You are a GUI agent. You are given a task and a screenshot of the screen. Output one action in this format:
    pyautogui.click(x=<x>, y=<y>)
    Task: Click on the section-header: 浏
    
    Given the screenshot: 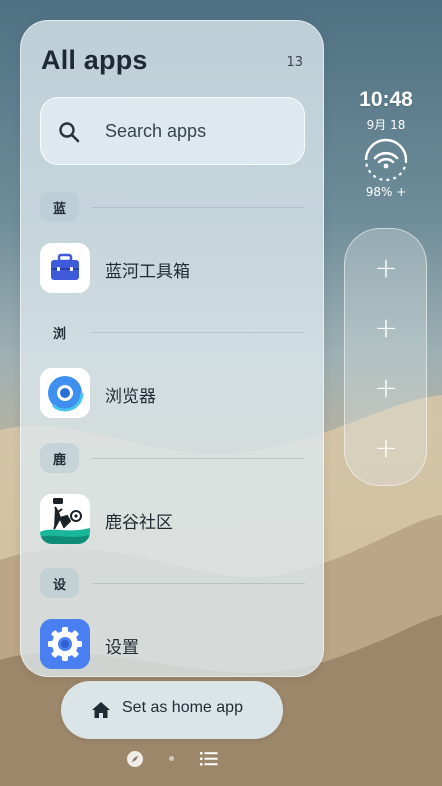 What is the action you would take?
    pyautogui.click(x=172, y=332)
    